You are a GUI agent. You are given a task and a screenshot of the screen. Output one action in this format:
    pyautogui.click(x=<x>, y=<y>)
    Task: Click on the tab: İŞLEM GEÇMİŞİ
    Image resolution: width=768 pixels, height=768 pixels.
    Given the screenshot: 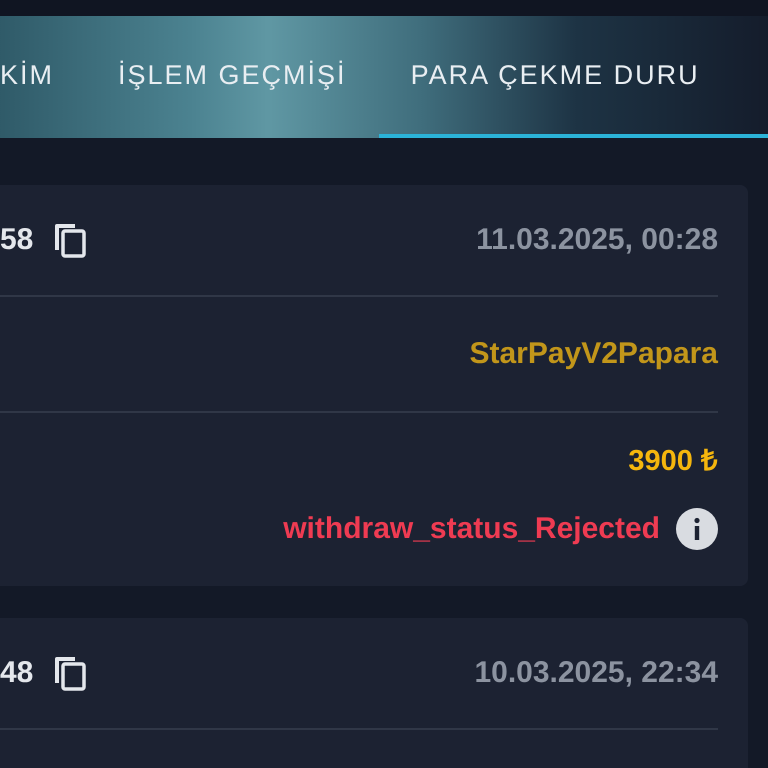 What is the action you would take?
    pyautogui.click(x=232, y=77)
    